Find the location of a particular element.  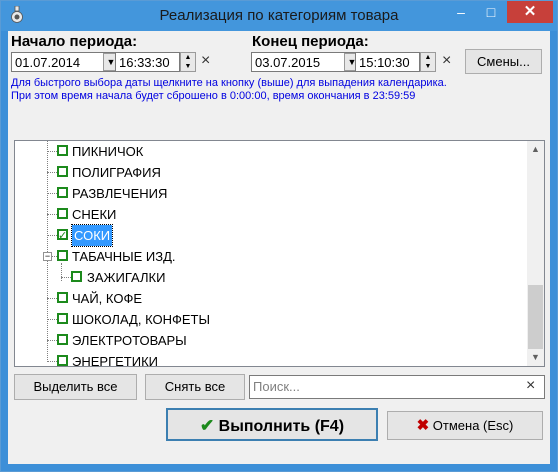

minimize-button: – is located at coordinates (461, 12).